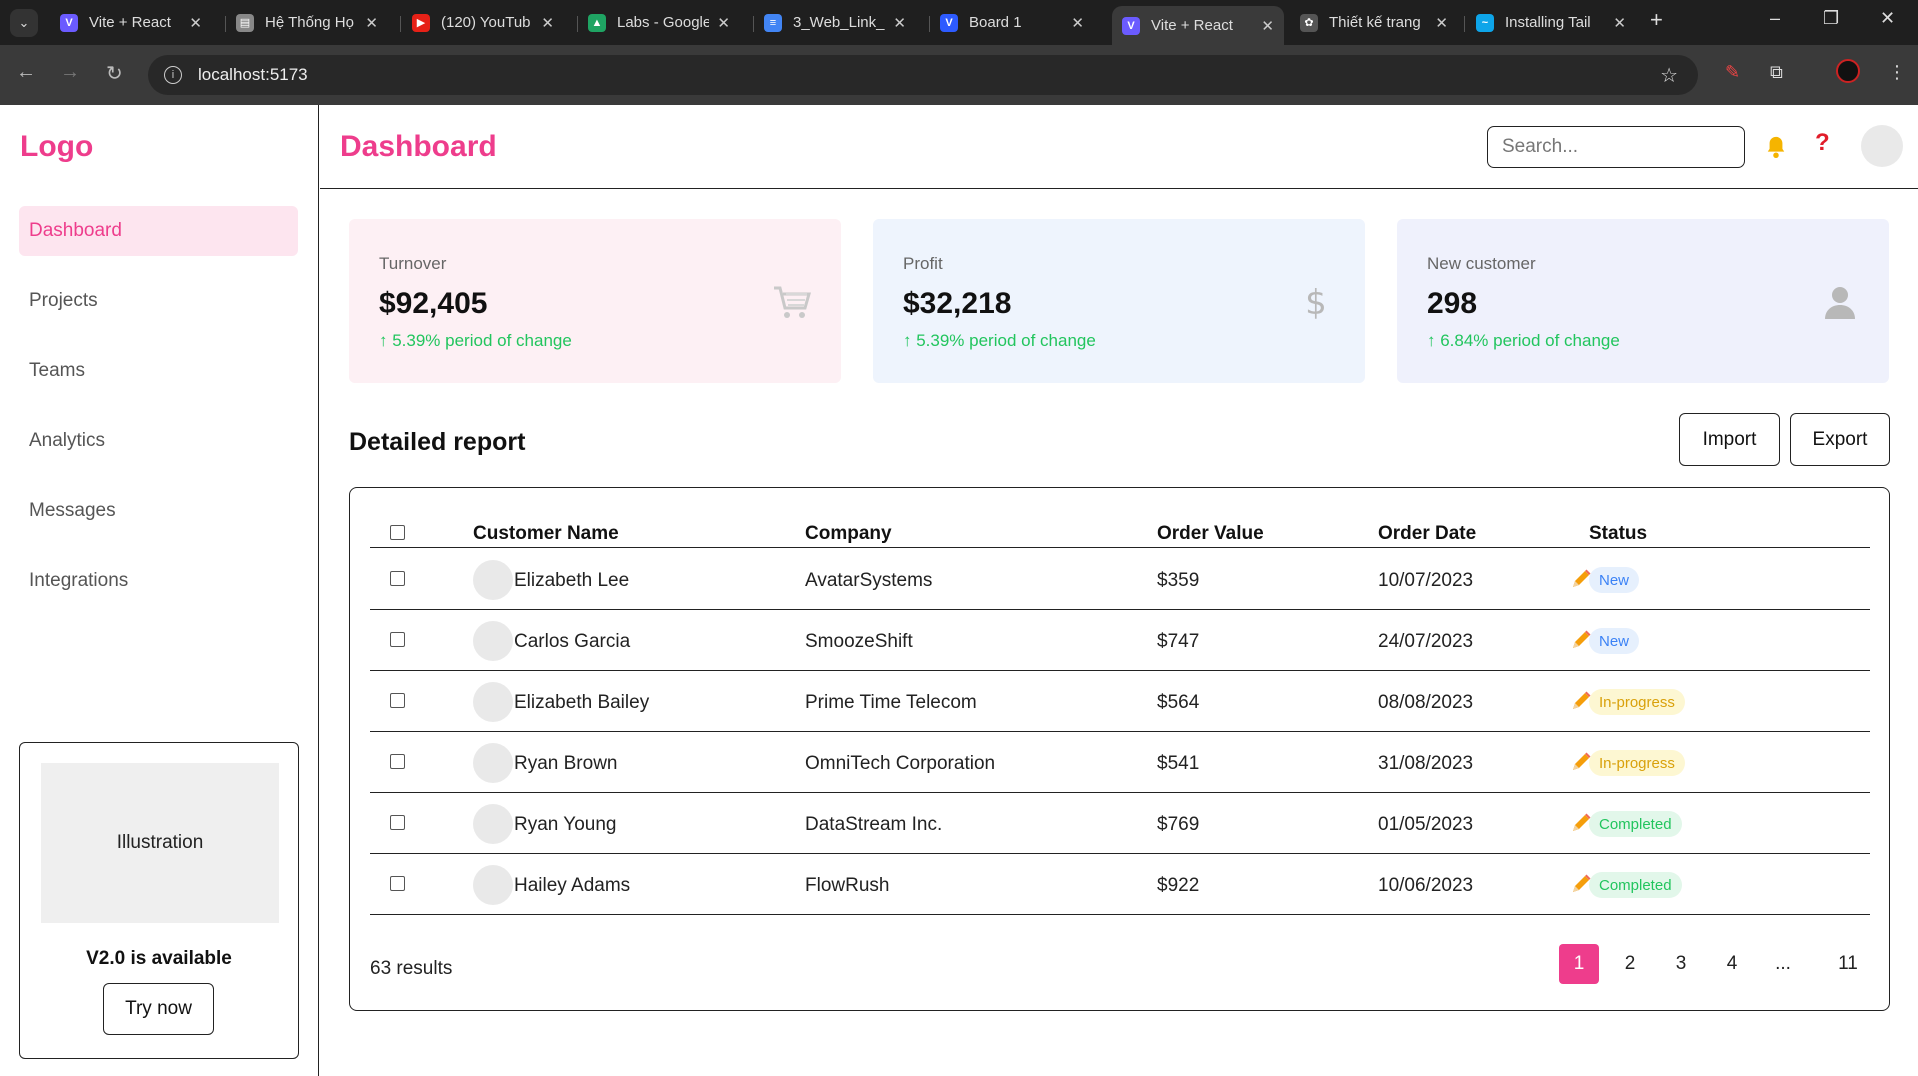 The image size is (1918, 1076). What do you see at coordinates (158, 371) in the screenshot?
I see `sidebar-item-teams: Teams` at bounding box center [158, 371].